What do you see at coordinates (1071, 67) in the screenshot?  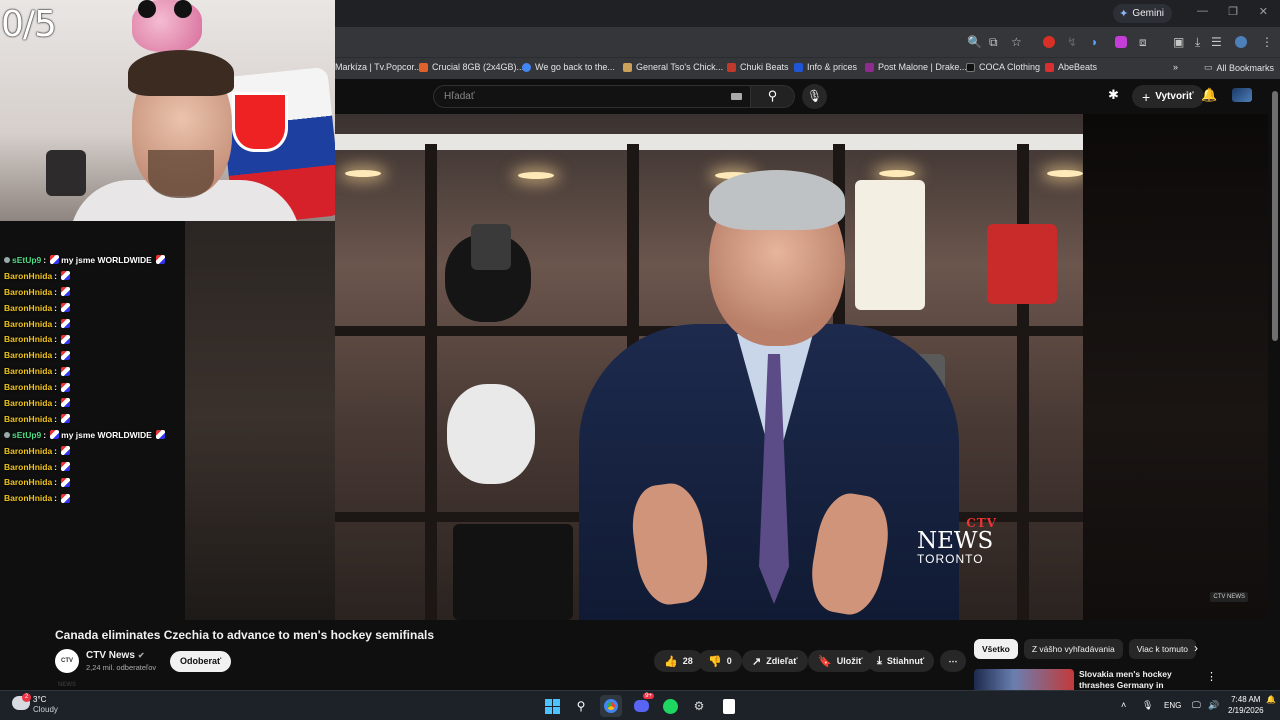 I see `bookmark-item: AbeBeats` at bounding box center [1071, 67].